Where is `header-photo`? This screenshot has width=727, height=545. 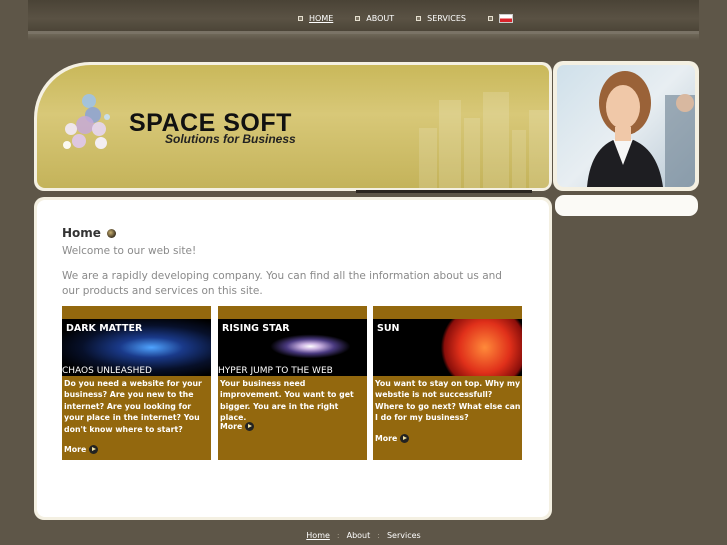
header-photo is located at coordinates (626, 126).